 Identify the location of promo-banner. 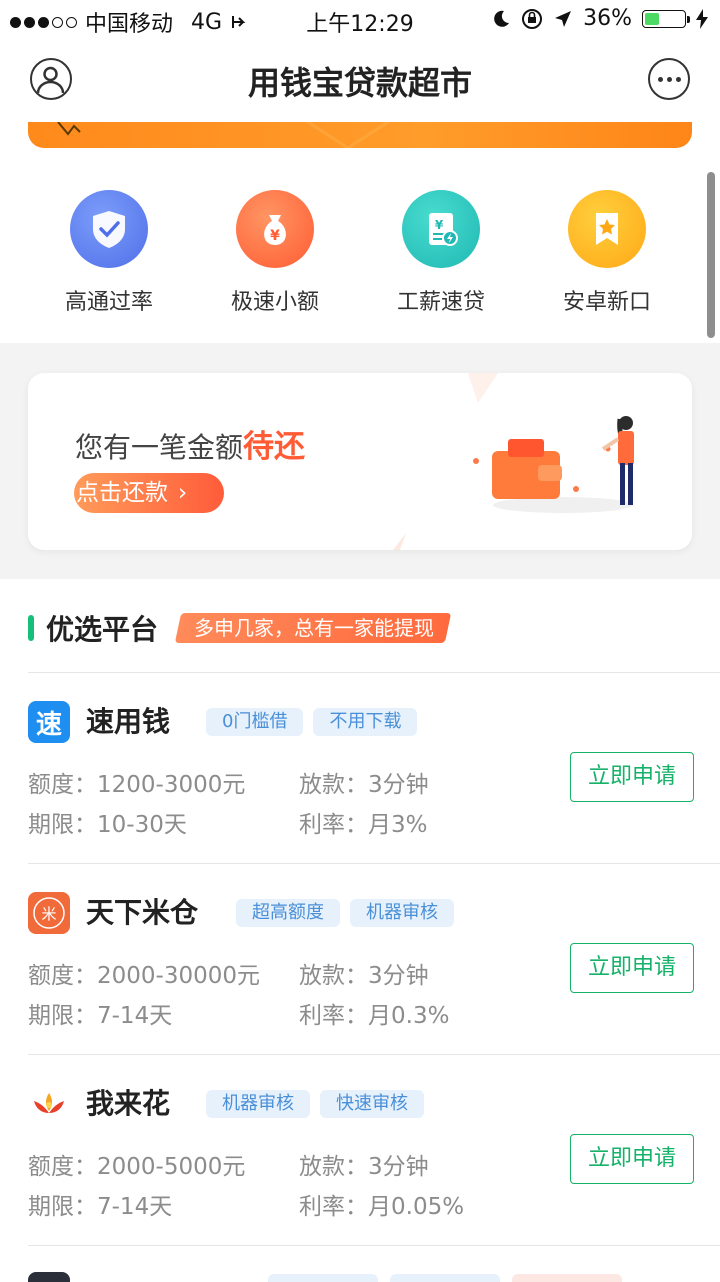
(360, 135).